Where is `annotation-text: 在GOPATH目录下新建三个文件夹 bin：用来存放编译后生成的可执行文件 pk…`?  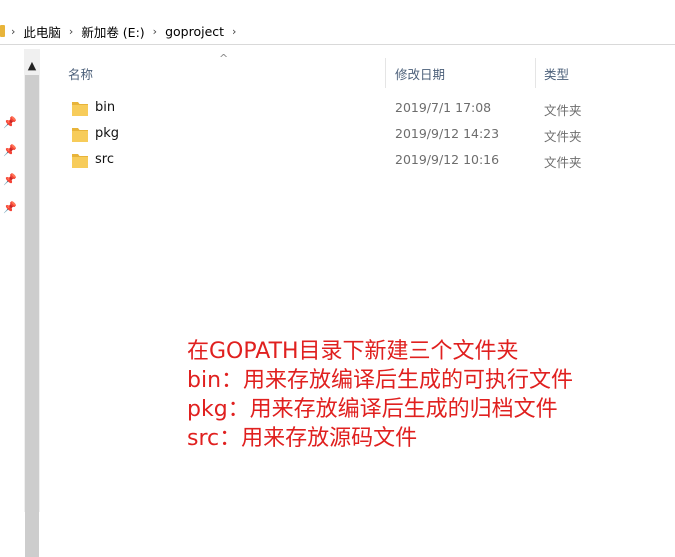 annotation-text: 在GOPATH目录下新建三个文件夹 bin：用来存放编译后生成的可执行文件 pk… is located at coordinates (380, 395).